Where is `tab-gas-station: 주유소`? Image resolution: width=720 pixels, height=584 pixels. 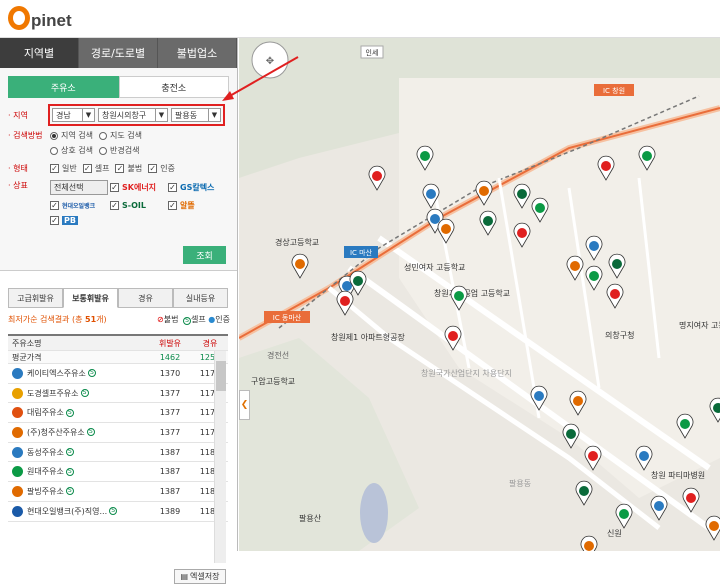 tab-gas-station: 주유소 is located at coordinates (63, 87).